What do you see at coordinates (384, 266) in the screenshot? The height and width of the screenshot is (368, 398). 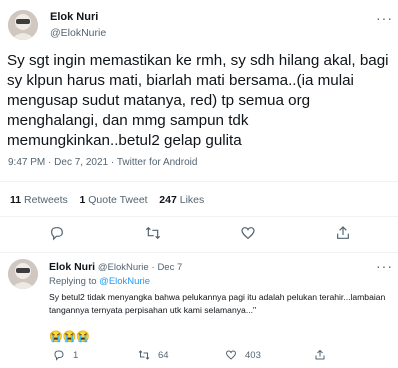 I see `reply-more-button: ···` at bounding box center [384, 266].